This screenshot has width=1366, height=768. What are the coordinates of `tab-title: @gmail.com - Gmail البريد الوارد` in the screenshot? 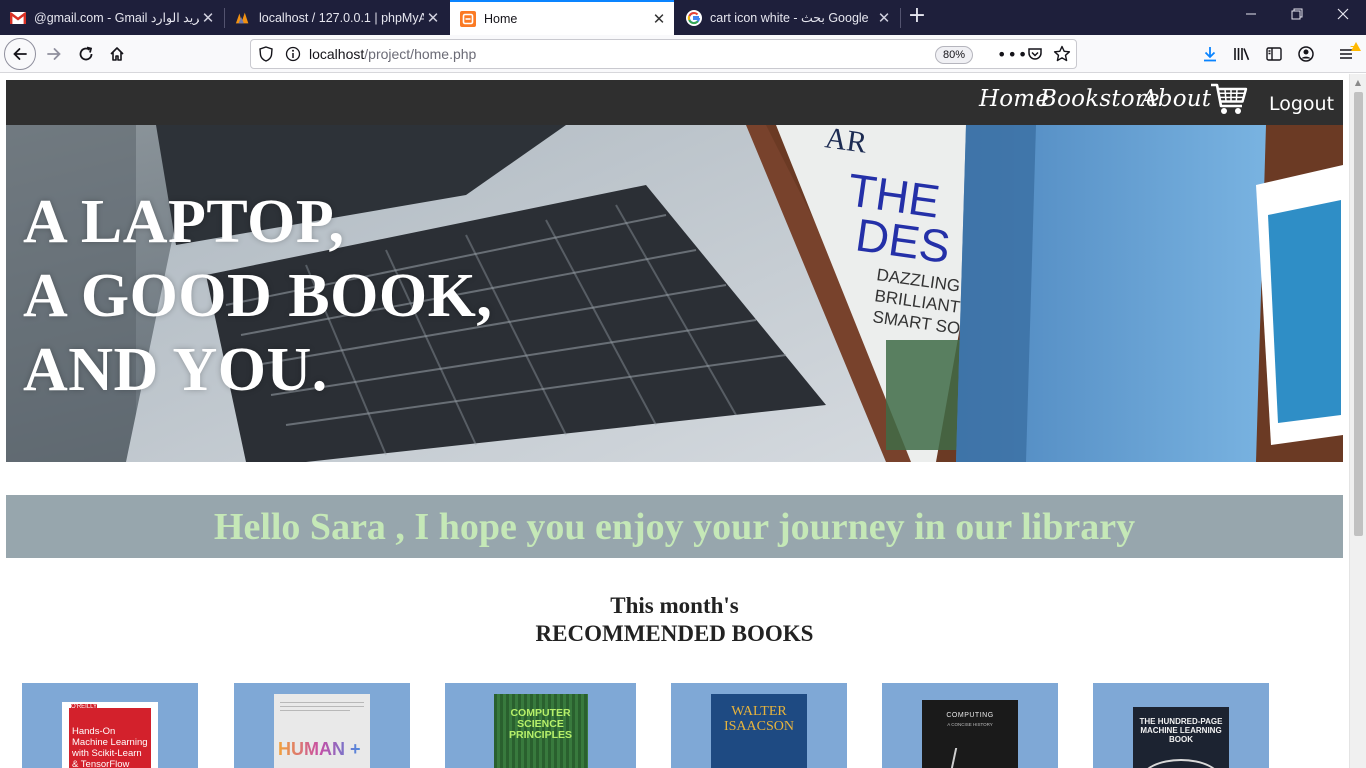 It's located at (116, 18).